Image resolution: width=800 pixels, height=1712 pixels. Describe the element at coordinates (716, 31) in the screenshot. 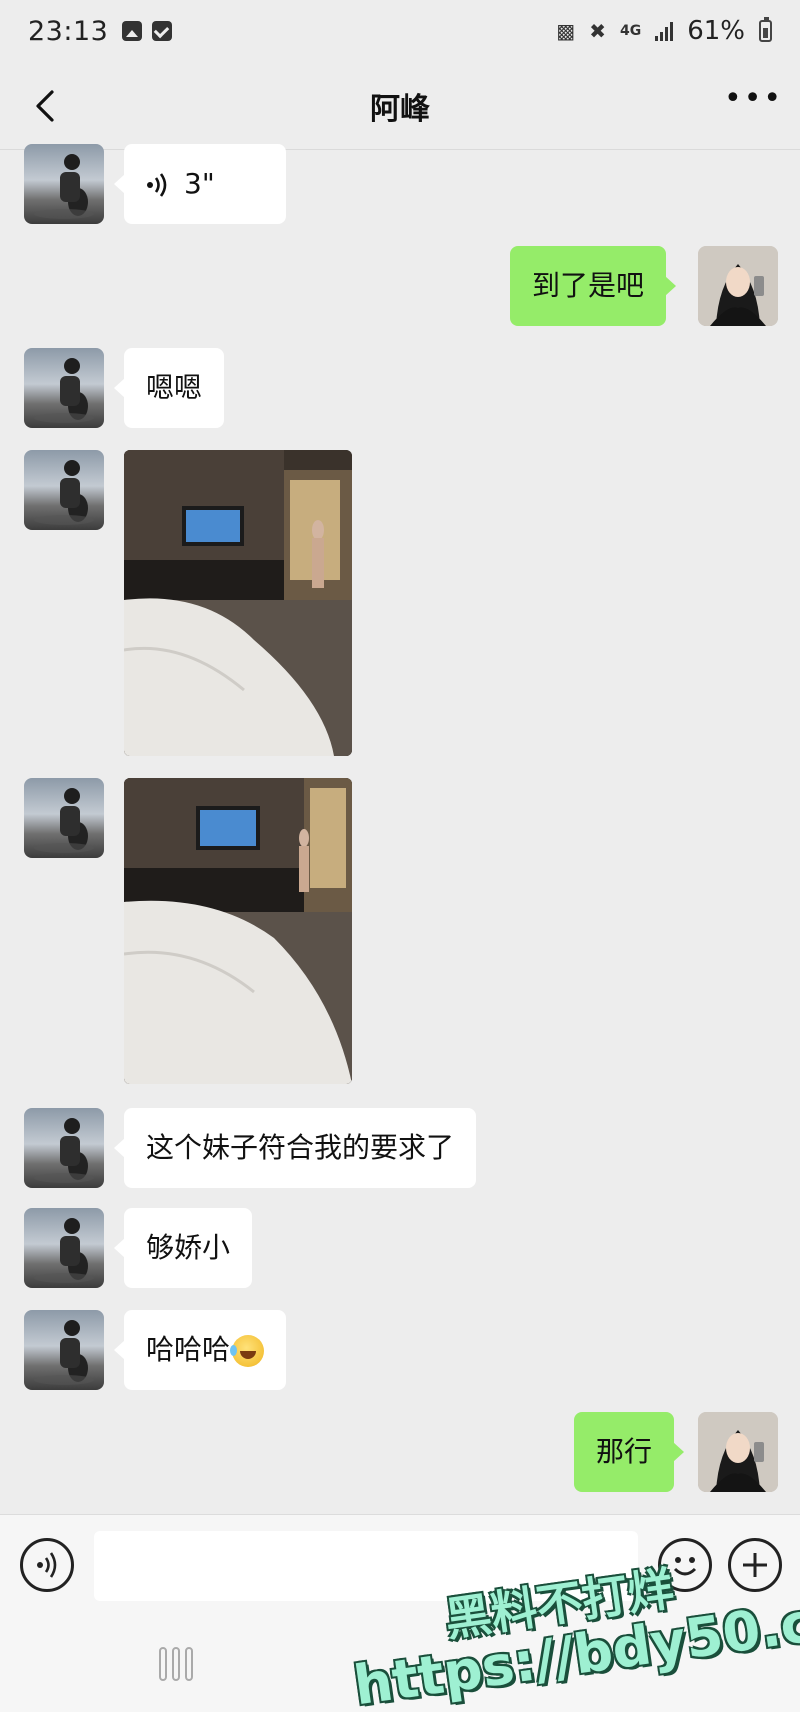

I see `battery-percentage: 61%` at that location.